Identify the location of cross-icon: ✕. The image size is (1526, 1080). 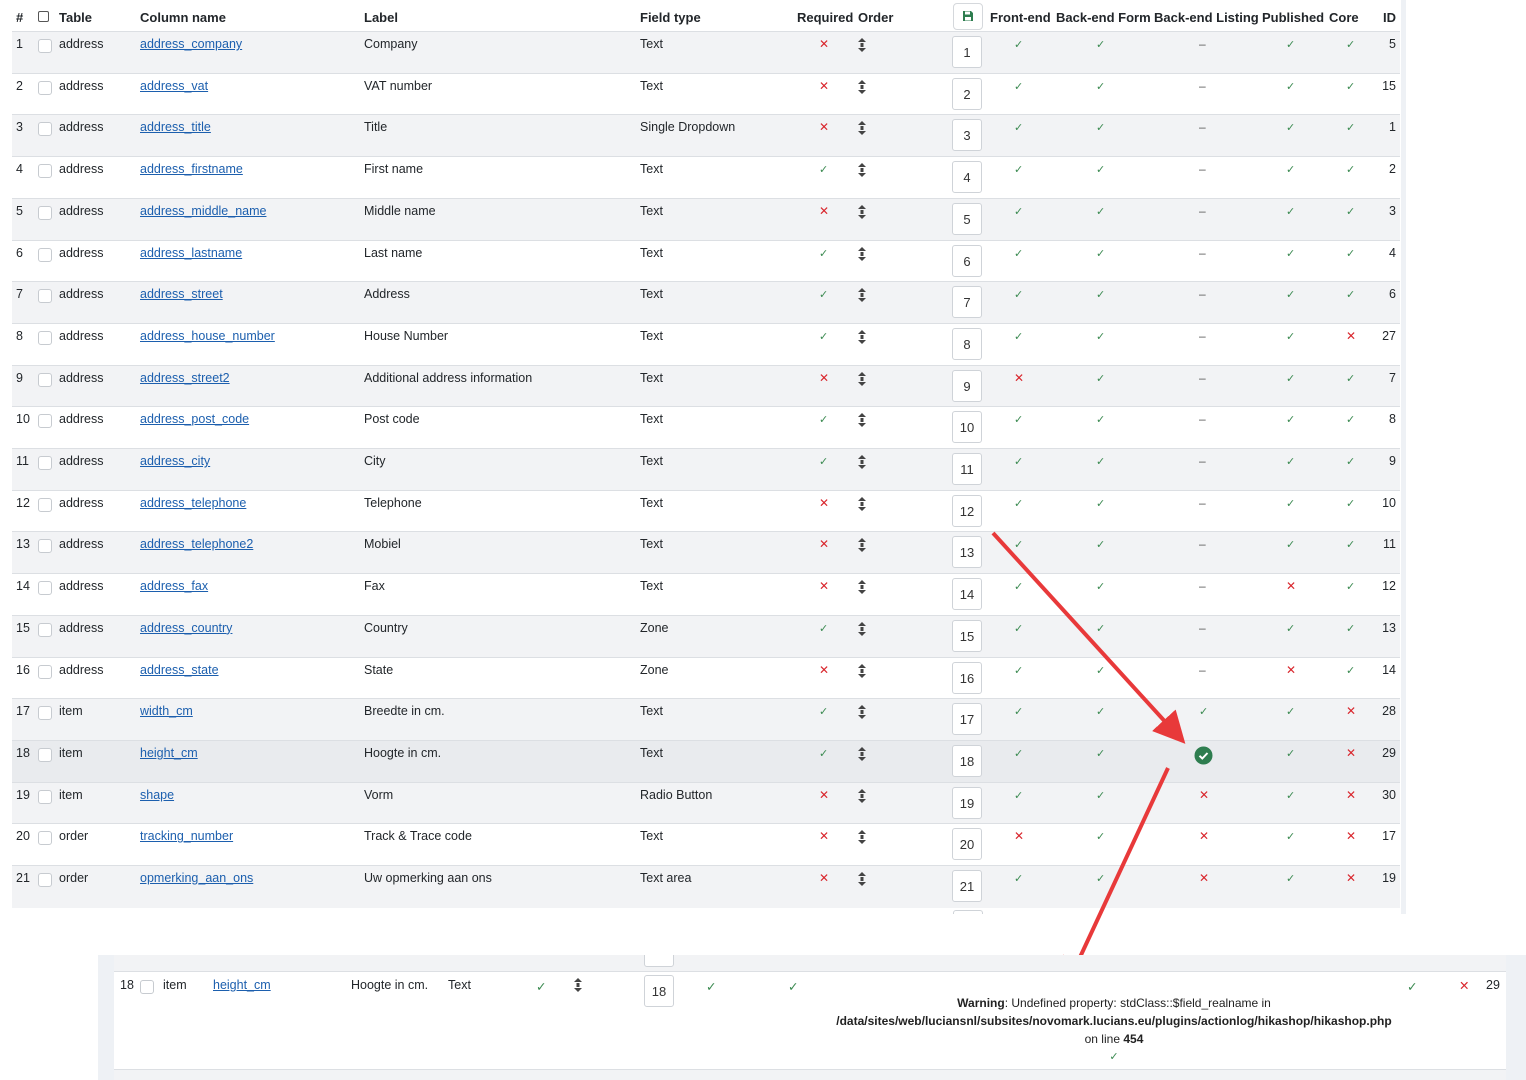
(1464, 985).